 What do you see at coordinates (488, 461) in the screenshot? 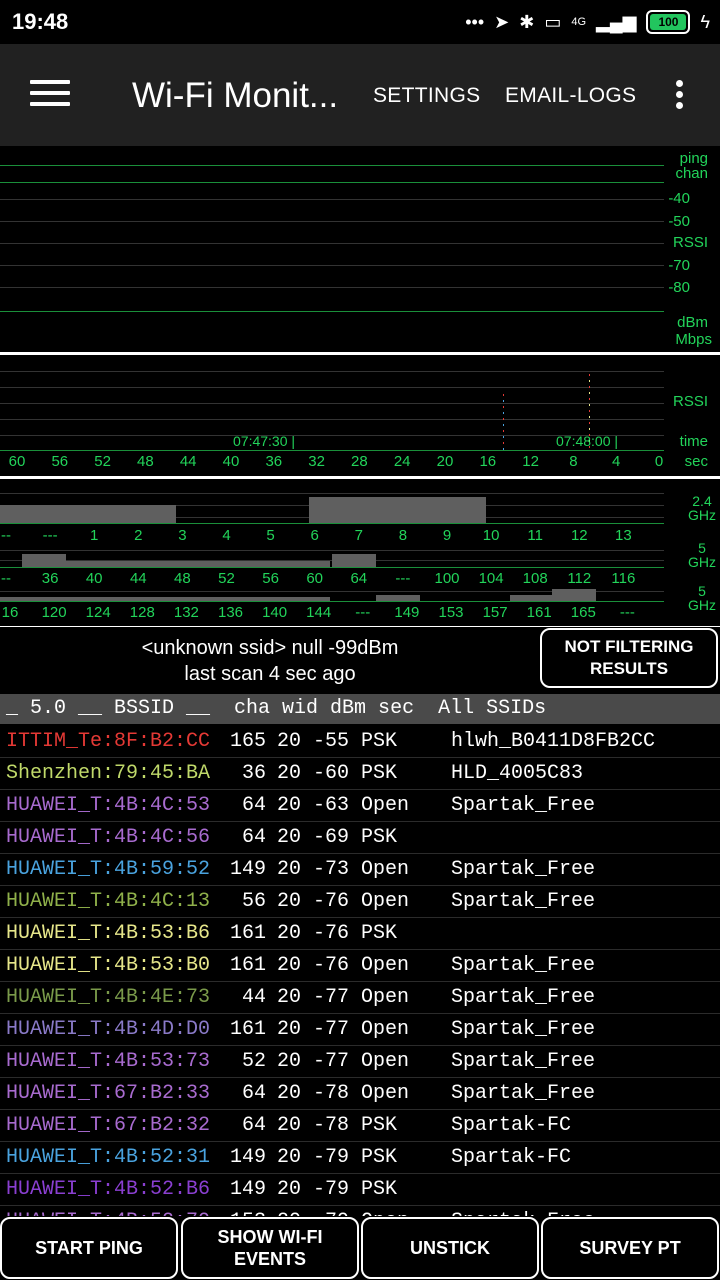
I see `x-tick: 16` at bounding box center [488, 461].